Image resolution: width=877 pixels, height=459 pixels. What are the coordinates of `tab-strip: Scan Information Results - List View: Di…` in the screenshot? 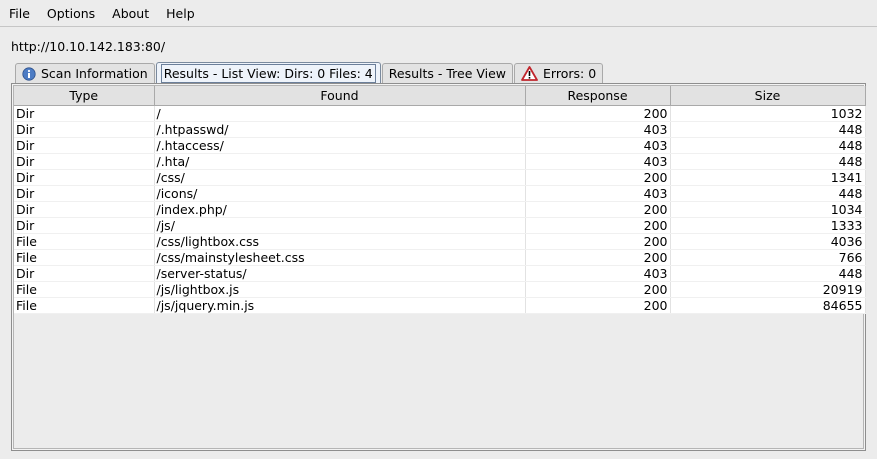 It's located at (309, 72).